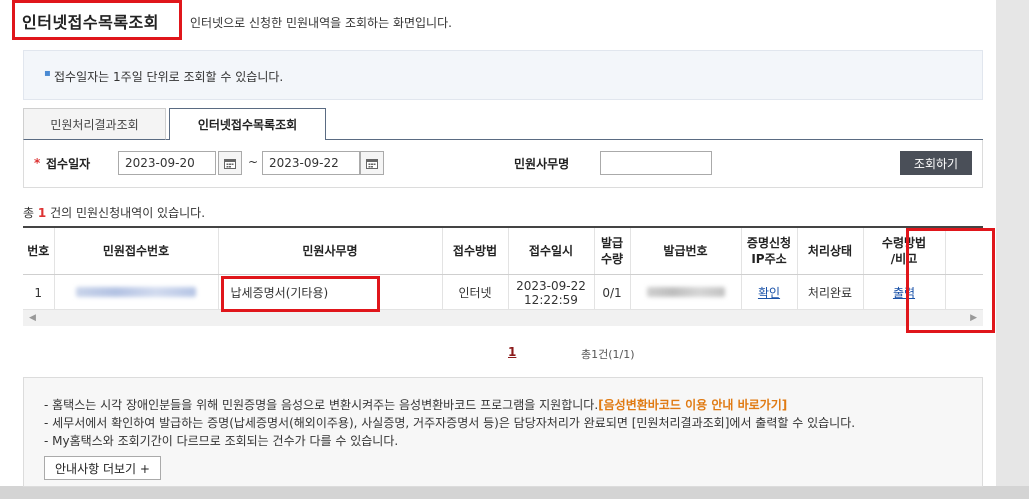 The image size is (1029, 499). Describe the element at coordinates (542, 164) in the screenshot. I see `service-name-label: 민원사무명` at that location.